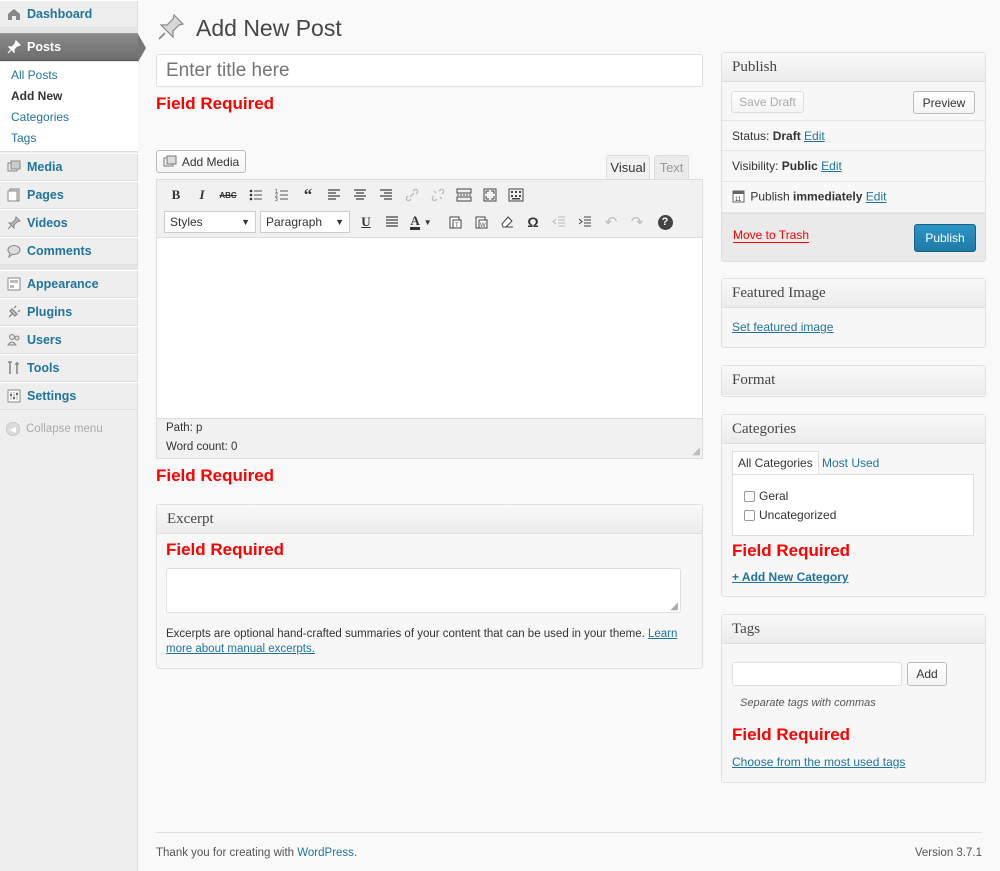 This screenshot has height=871, width=1000. What do you see at coordinates (429, 328) in the screenshot?
I see `editor-content-area` at bounding box center [429, 328].